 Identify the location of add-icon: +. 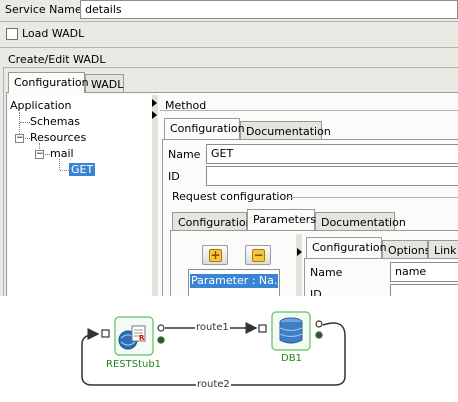
(215, 255).